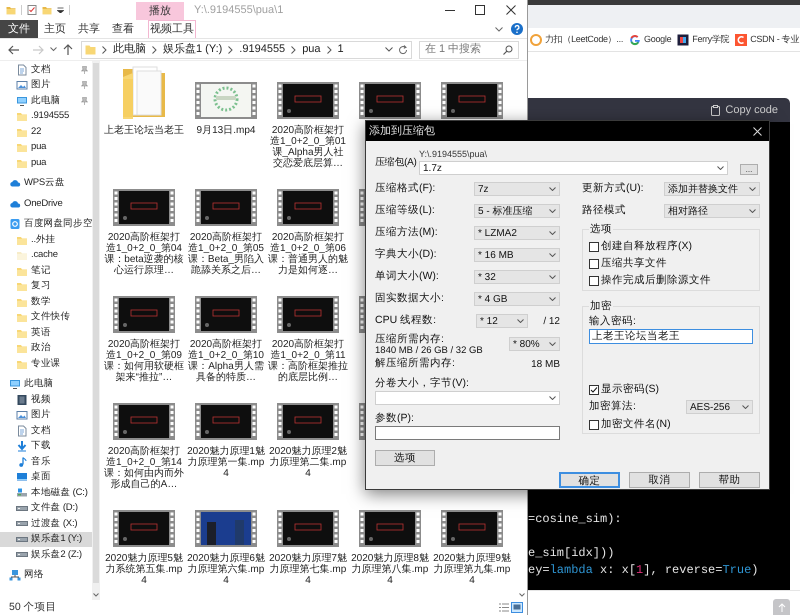 This screenshot has width=800, height=615. Describe the element at coordinates (33, 607) in the screenshot. I see `item-count: 50 个项目` at that location.